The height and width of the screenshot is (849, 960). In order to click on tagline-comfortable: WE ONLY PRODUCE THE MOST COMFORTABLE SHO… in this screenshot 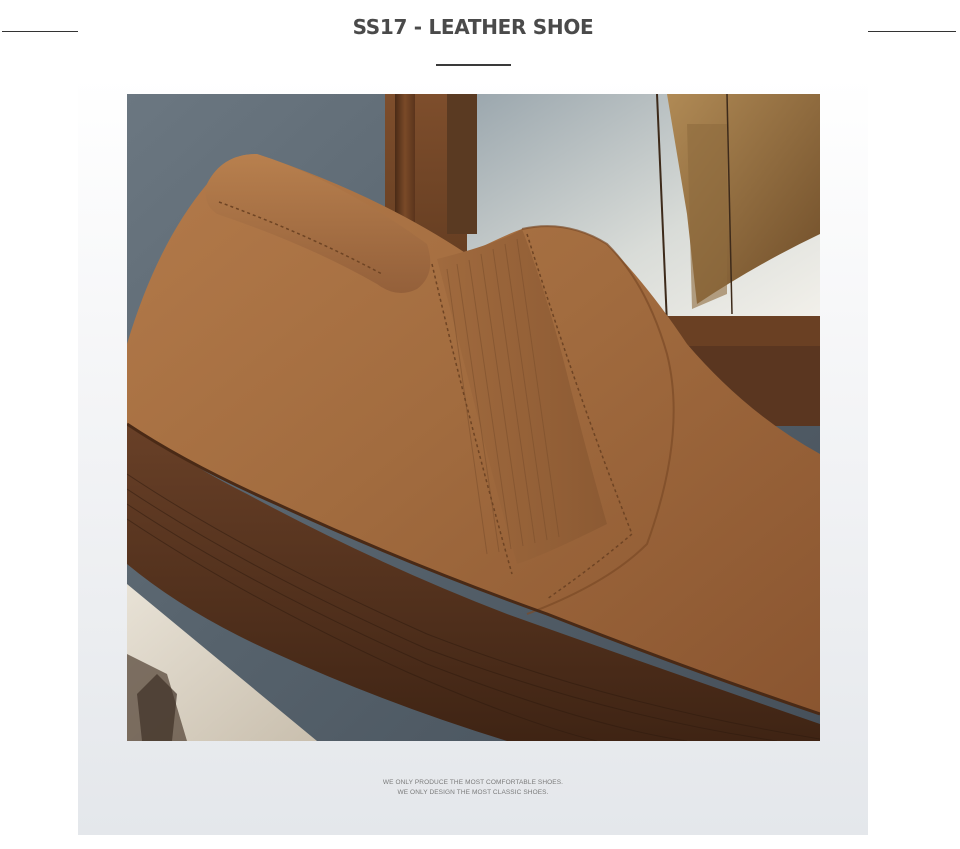, I will do `click(473, 782)`.